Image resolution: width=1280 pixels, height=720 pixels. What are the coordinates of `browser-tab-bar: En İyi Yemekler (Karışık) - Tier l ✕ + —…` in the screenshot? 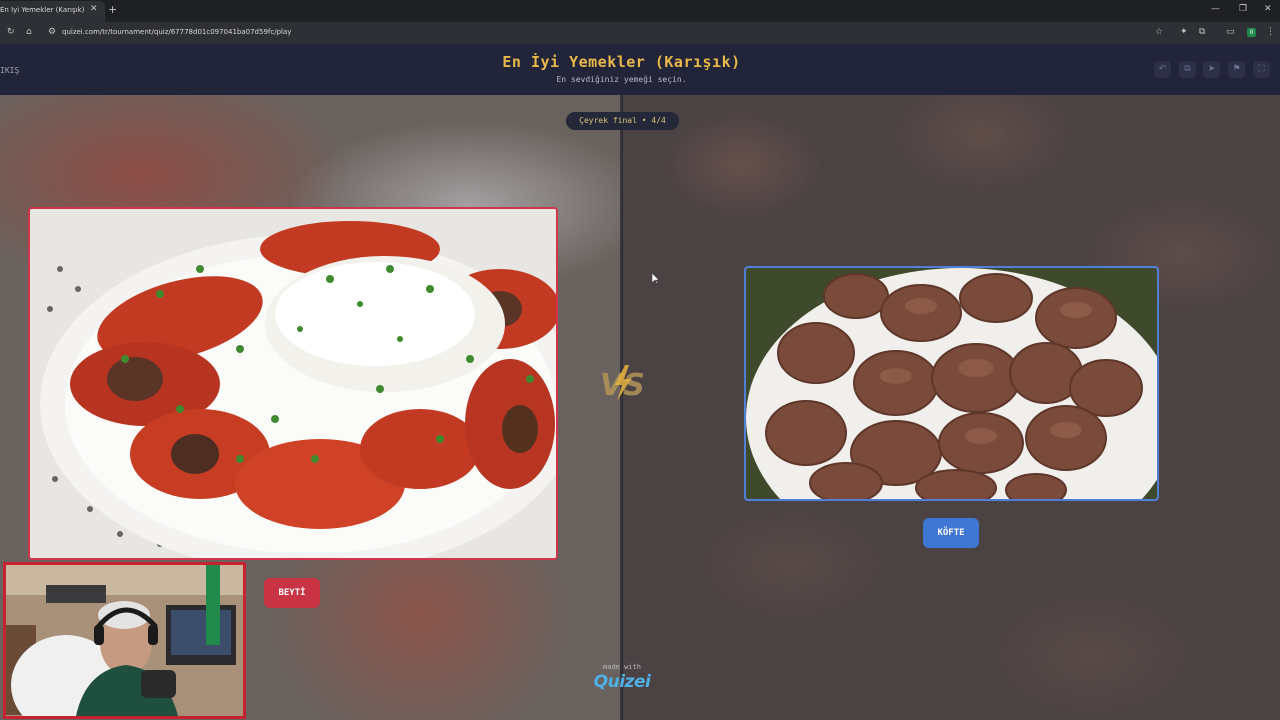 It's located at (640, 11).